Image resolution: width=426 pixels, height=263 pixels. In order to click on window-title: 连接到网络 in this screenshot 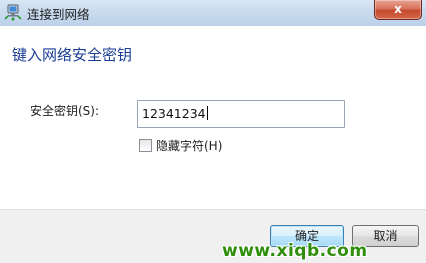, I will do `click(58, 14)`.